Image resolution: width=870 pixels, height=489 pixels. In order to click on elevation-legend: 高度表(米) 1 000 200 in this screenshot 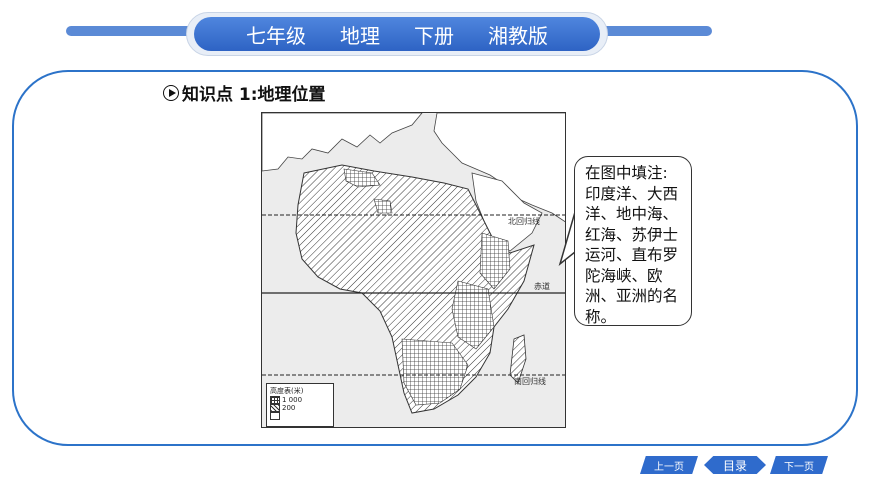, I will do `click(300, 405)`.